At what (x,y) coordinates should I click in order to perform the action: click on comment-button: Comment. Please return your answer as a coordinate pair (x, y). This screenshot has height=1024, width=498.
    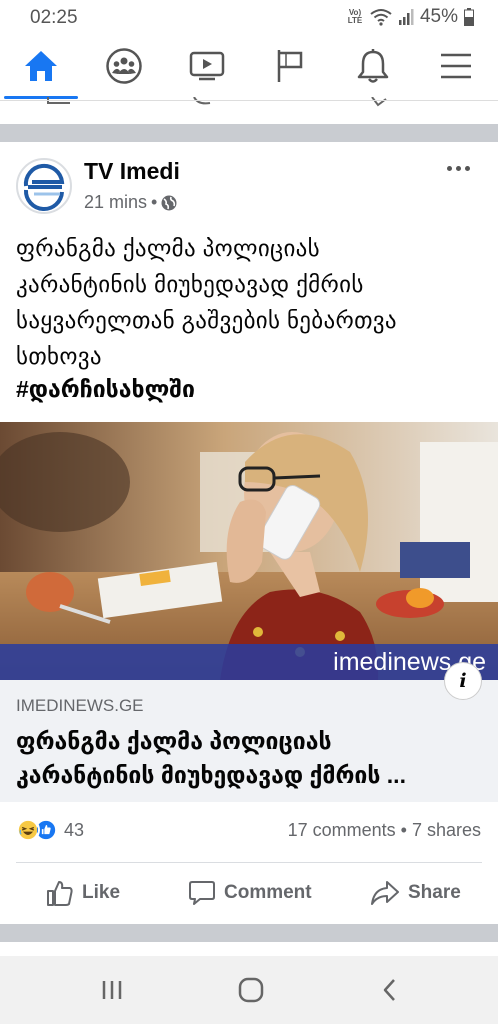
    Looking at the image, I should click on (250, 893).